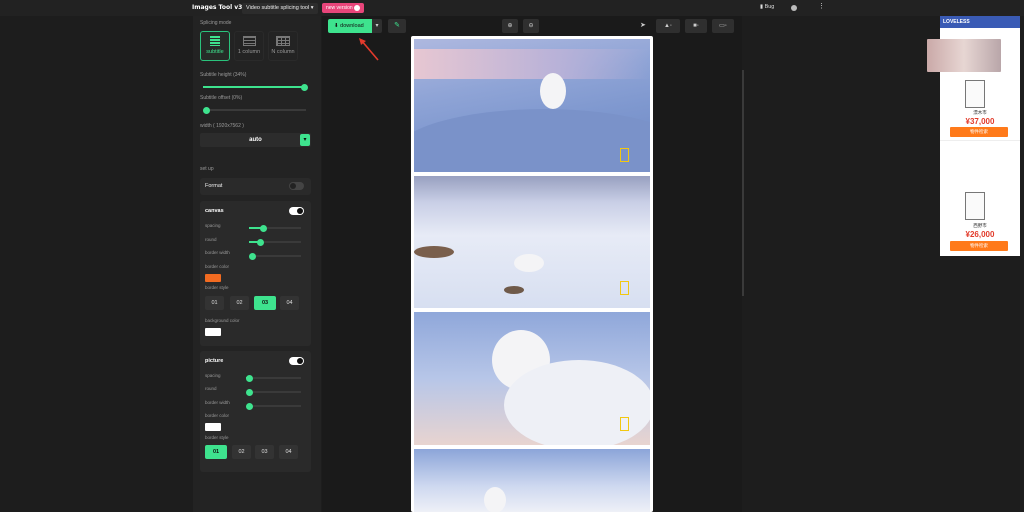 Image resolution: width=1024 pixels, height=512 pixels. Describe the element at coordinates (288, 452) in the screenshot. I see `picture-style-04: 04` at that location.